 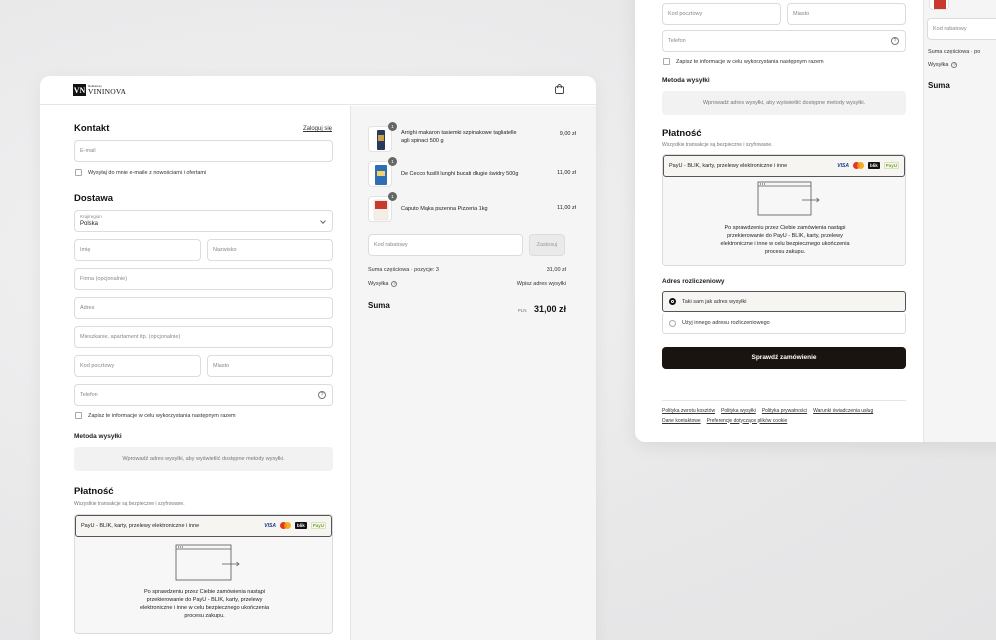 I want to click on billing-same-label: Taki sam jak adres wysyłki, so click(x=714, y=301).